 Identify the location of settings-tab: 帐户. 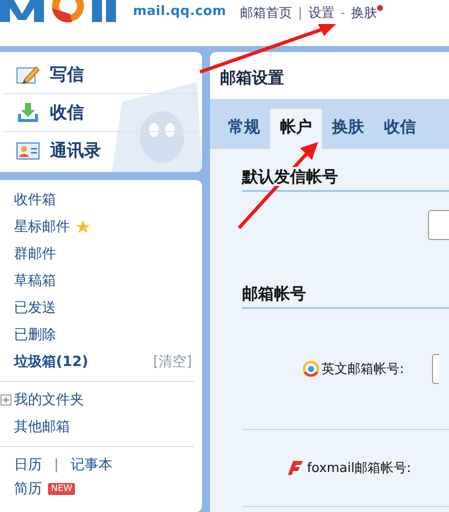
(296, 129).